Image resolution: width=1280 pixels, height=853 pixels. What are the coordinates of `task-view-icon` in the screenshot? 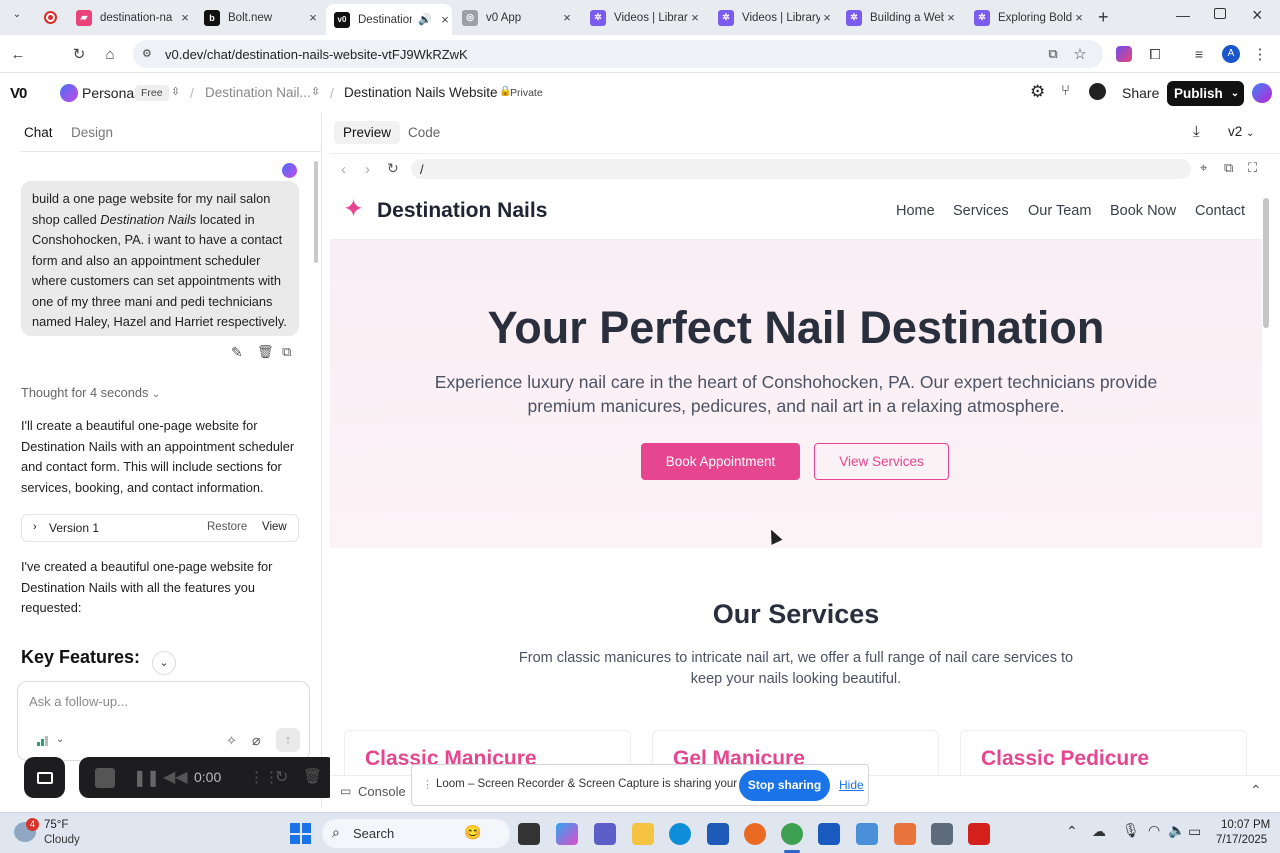 It's located at (529, 834).